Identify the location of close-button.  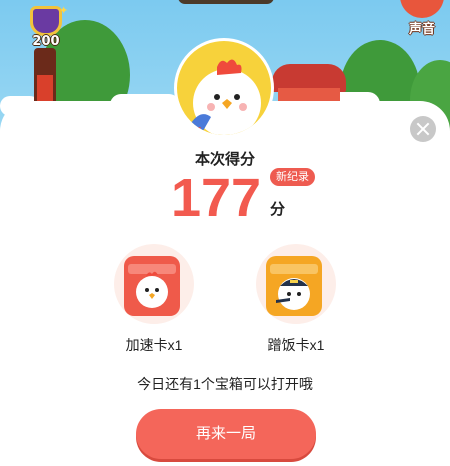
(423, 129).